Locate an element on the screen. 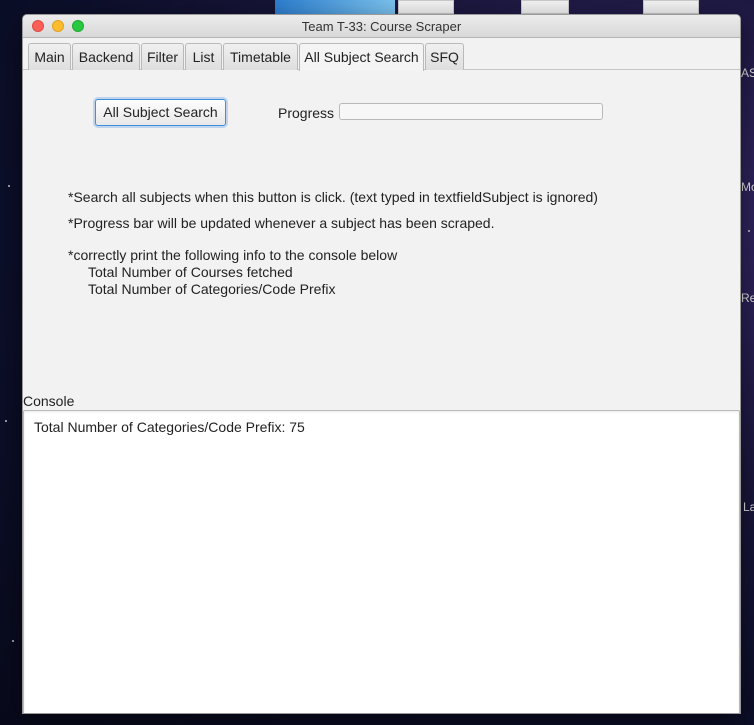 Image resolution: width=754 pixels, height=725 pixels. tab-main: Main is located at coordinates (49, 56).